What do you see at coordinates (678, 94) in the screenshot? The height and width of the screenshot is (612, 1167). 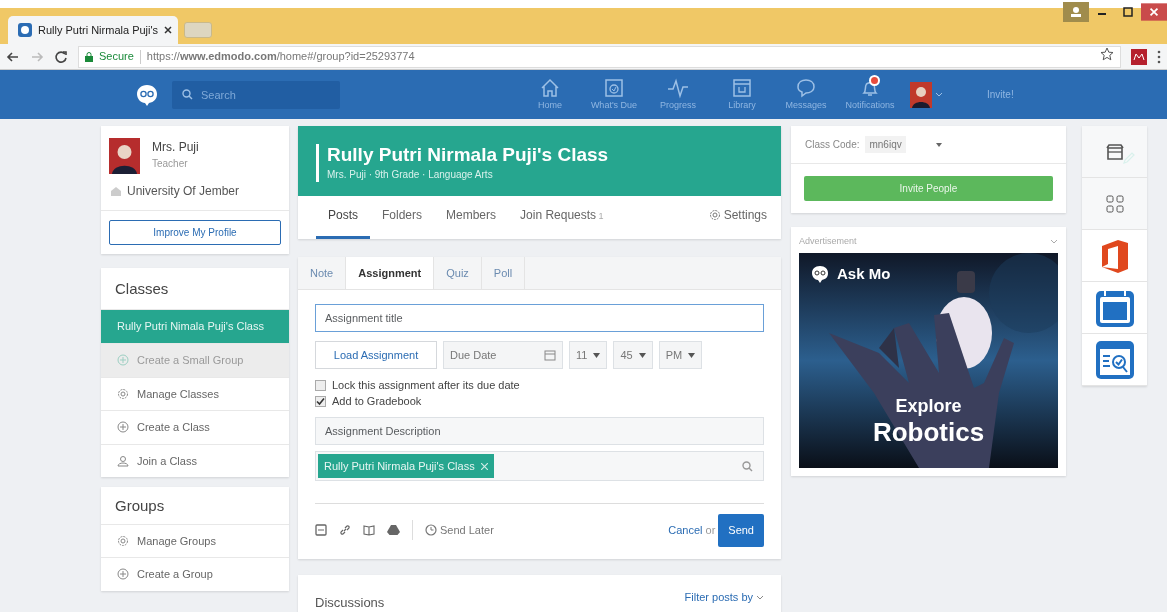 I see `nav-item: Progress` at bounding box center [678, 94].